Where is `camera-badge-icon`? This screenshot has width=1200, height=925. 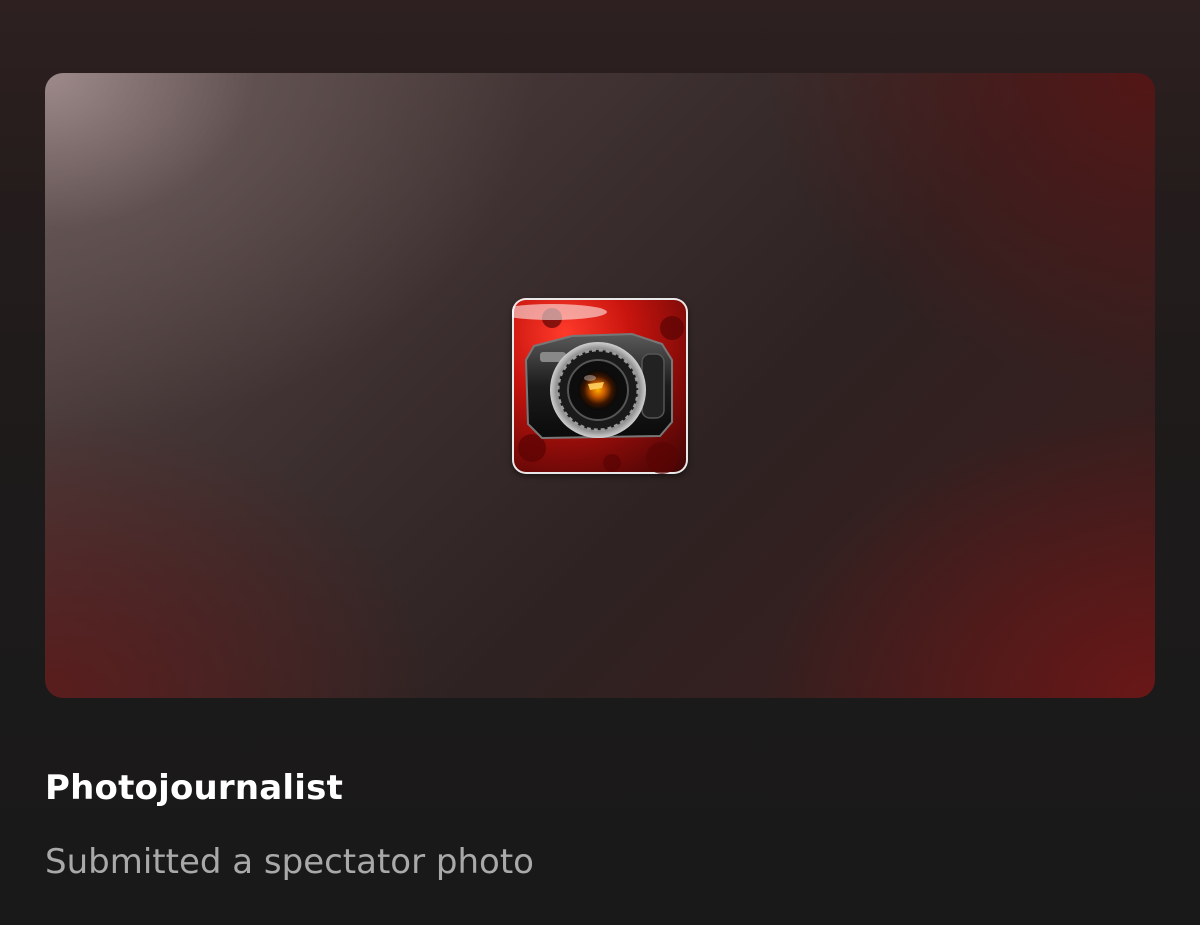
camera-badge-icon is located at coordinates (600, 386).